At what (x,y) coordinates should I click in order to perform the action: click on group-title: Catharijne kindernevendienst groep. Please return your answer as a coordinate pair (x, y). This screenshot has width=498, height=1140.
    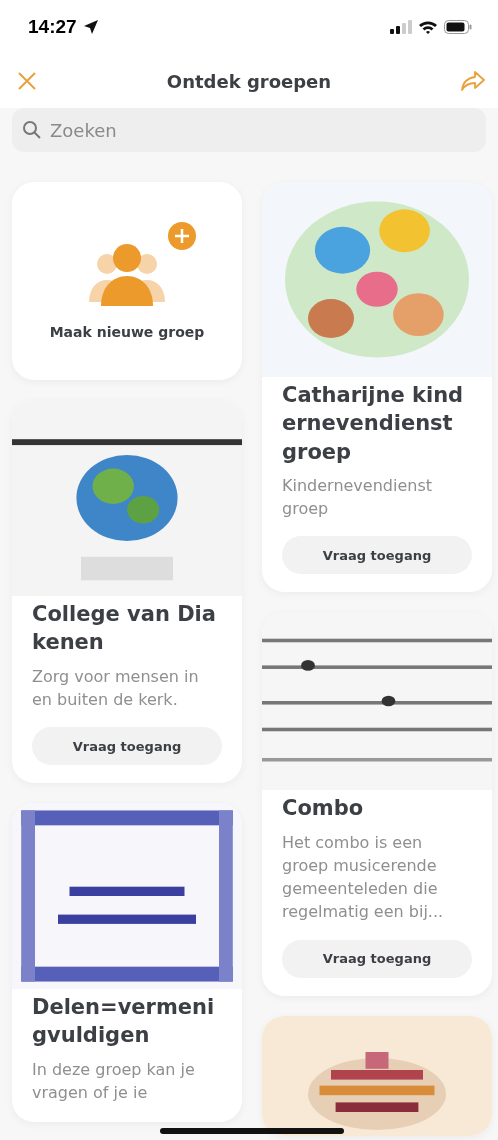
    Looking at the image, I should click on (373, 424).